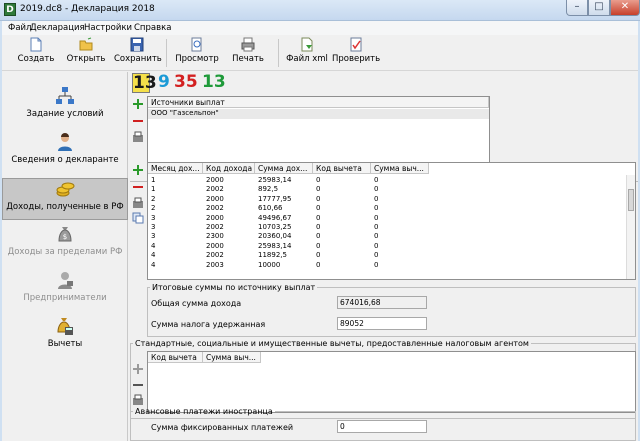 The image size is (640, 441). Describe the element at coordinates (386, 218) in the screenshot. I see `table-row: 3 2000 49496,67 0 0` at that location.